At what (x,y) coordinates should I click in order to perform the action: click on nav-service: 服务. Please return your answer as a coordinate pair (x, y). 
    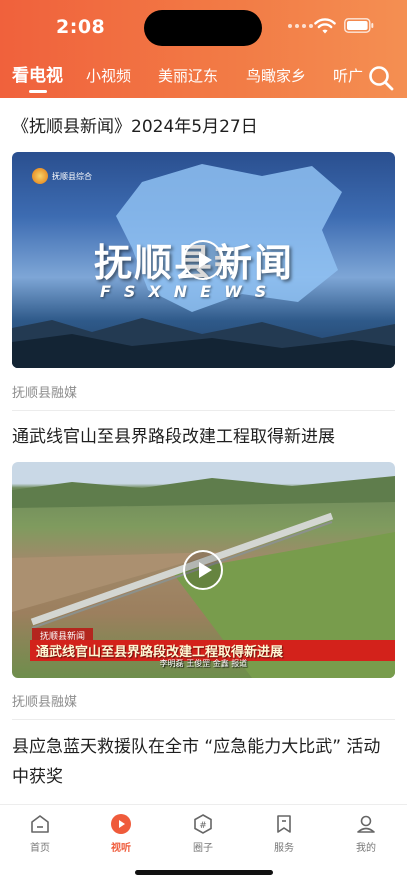
    Looking at the image, I should click on (284, 833).